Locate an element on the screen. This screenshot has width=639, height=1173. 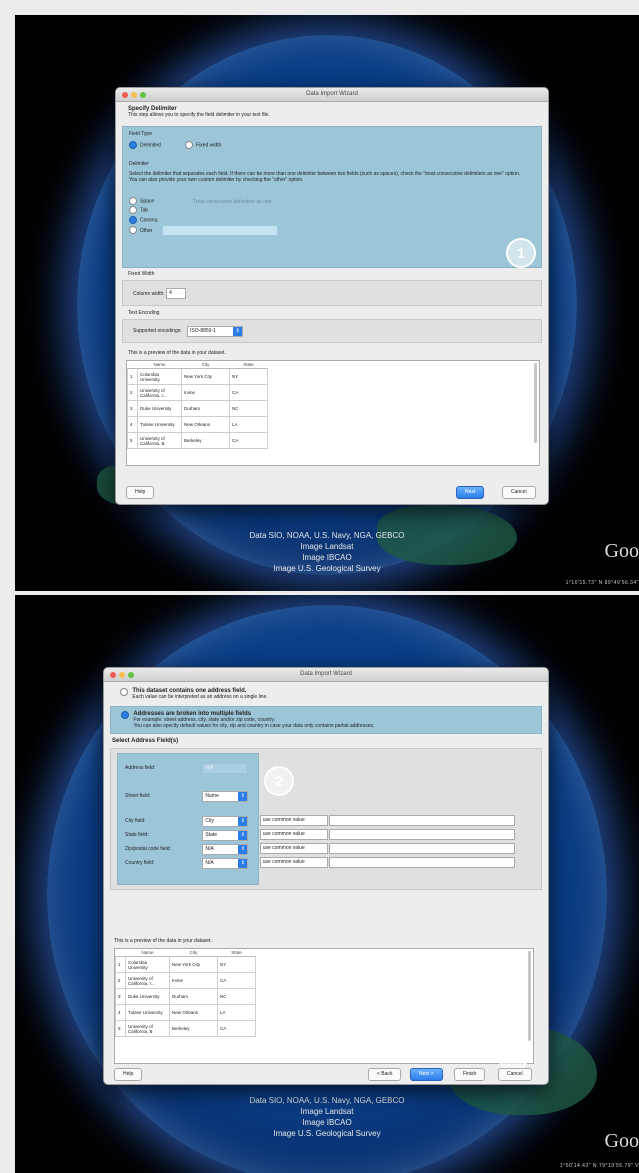
use-common-value-state: use common value is located at coordinates (293, 834).